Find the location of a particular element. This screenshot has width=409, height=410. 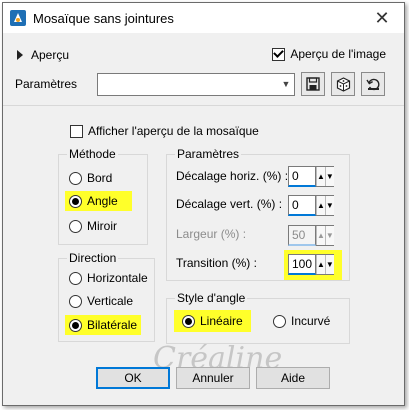

direction-radio-horizontal: Horizontale is located at coordinates (108, 278).